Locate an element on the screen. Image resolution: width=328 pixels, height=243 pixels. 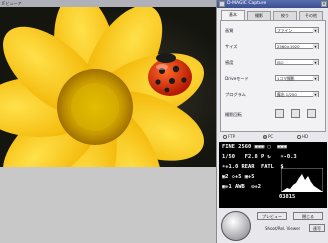
preview-button: プレビュー is located at coordinates (272, 216).